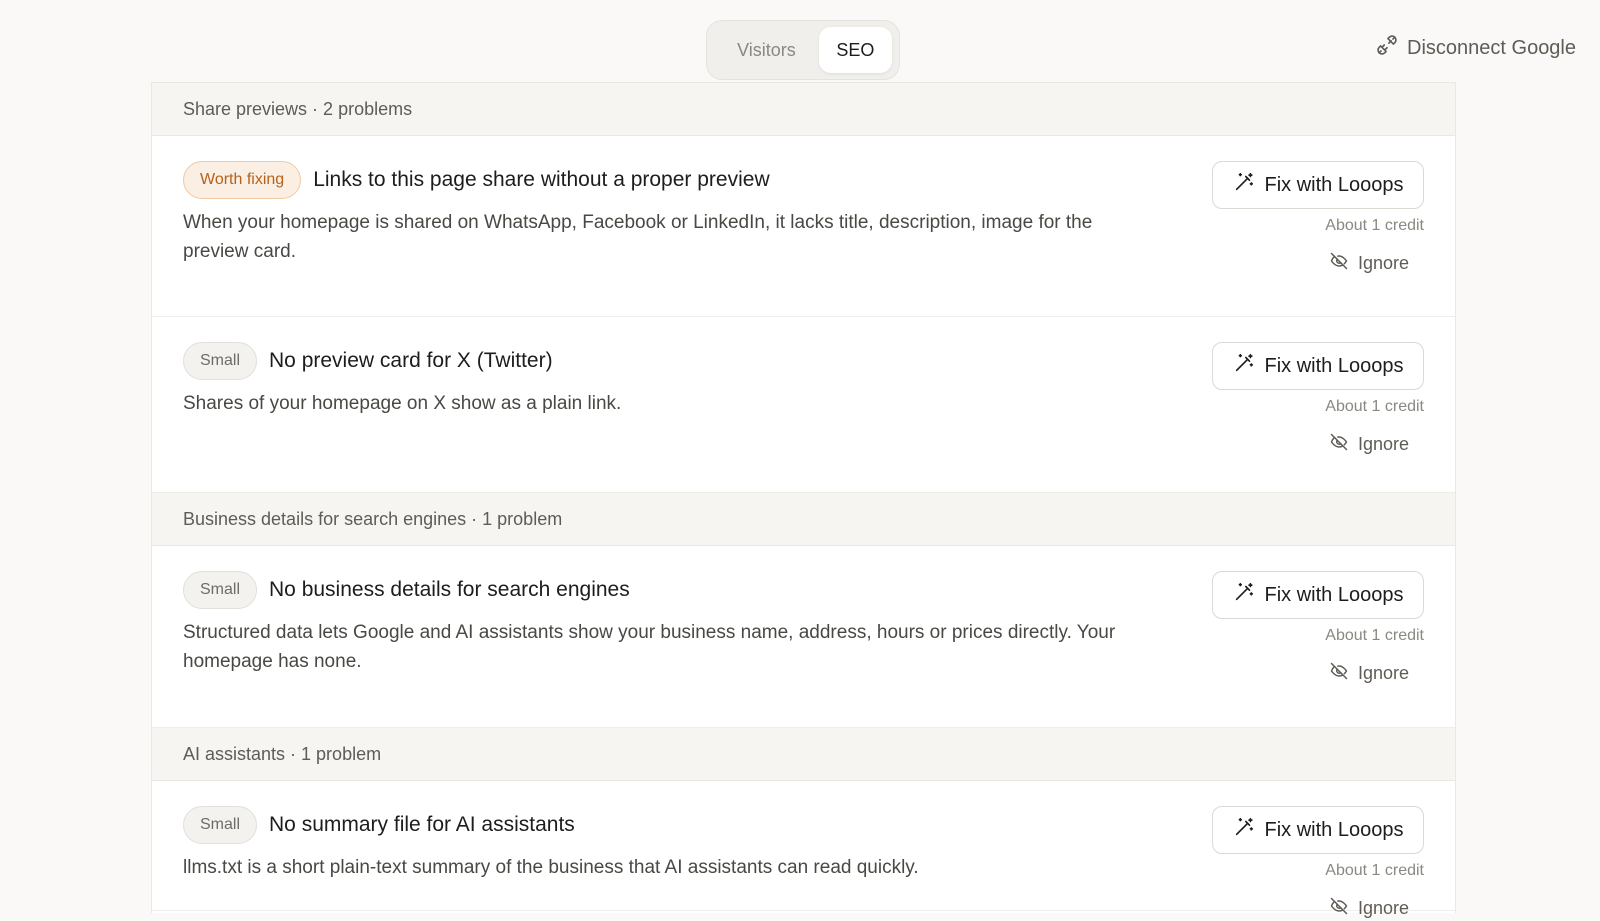 This screenshot has height=921, width=1600. I want to click on issue-title: No preview card for X (Twitter), so click(411, 360).